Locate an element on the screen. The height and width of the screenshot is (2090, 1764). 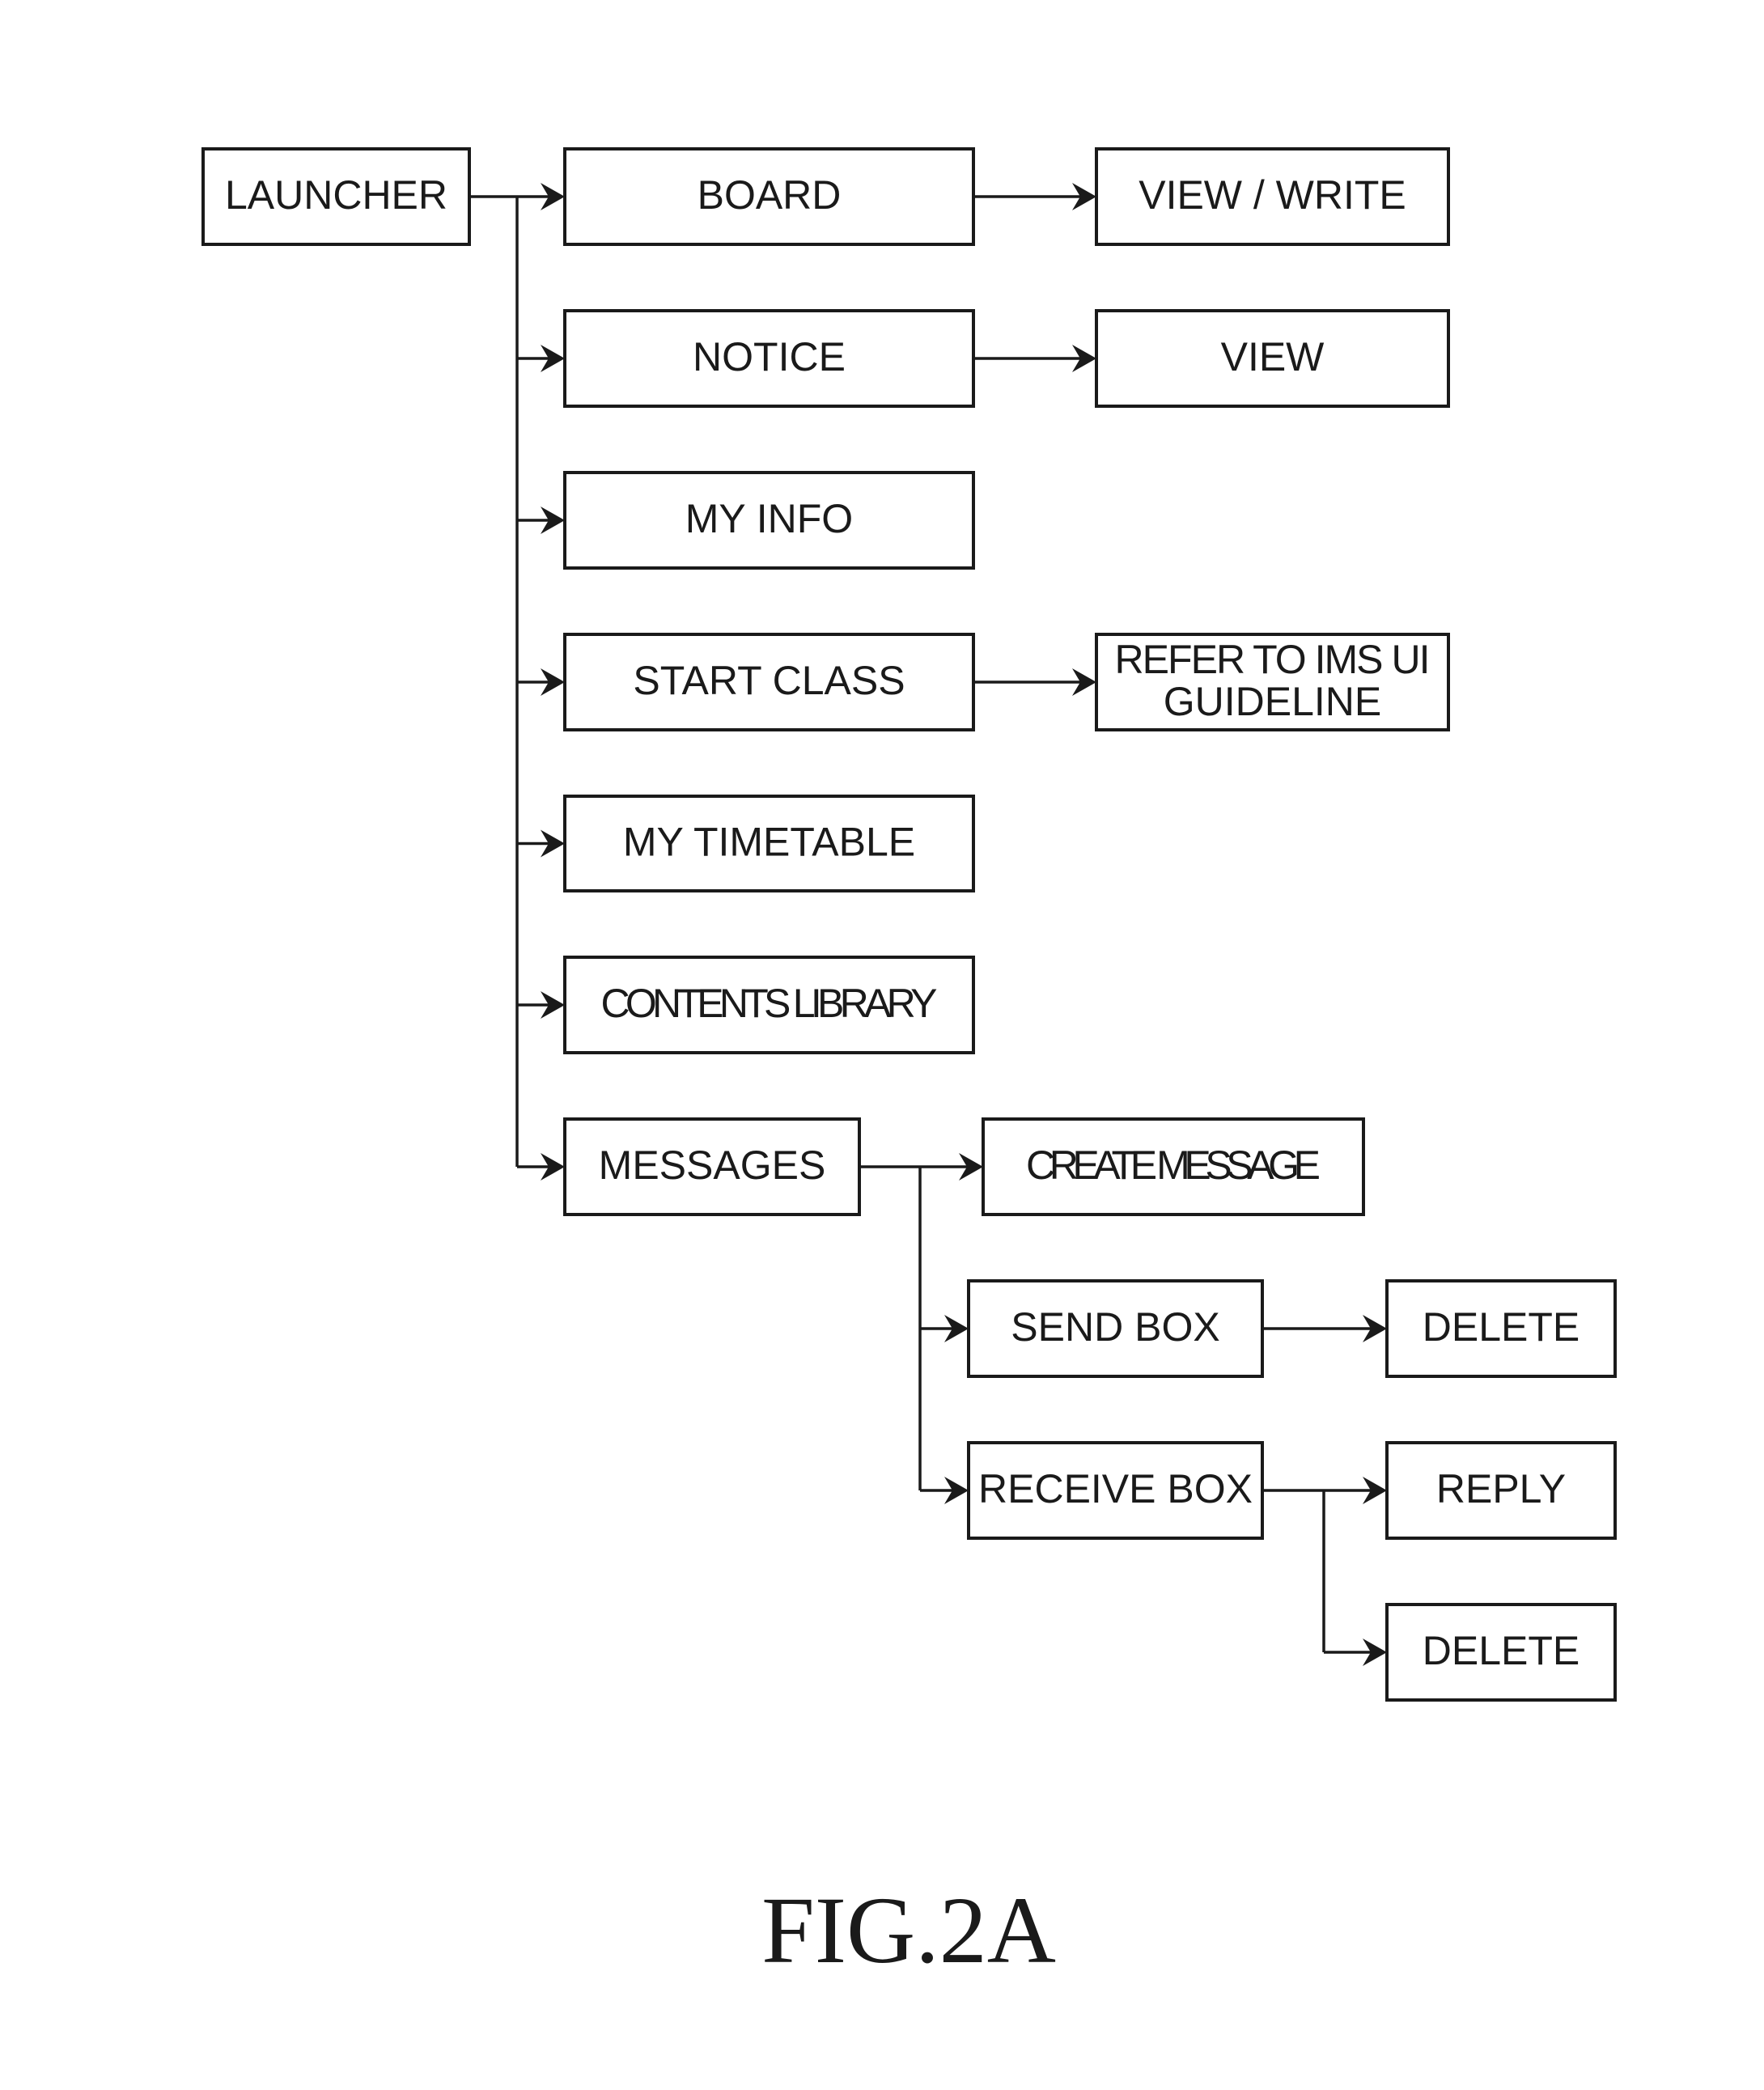
node-notice-view: VIEW is located at coordinates (1272, 359).